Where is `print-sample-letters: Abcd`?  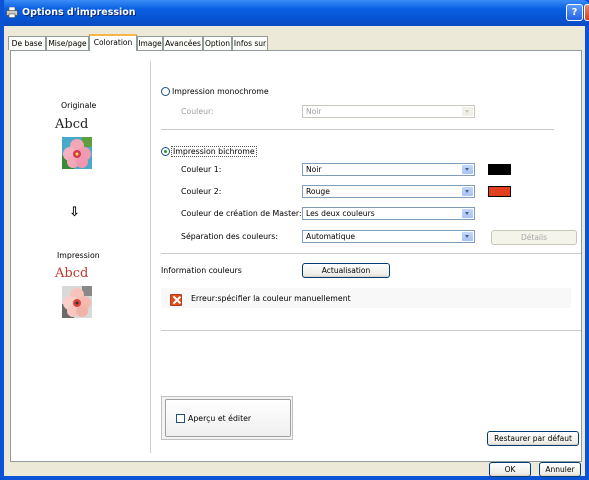 print-sample-letters: Abcd is located at coordinates (72, 273).